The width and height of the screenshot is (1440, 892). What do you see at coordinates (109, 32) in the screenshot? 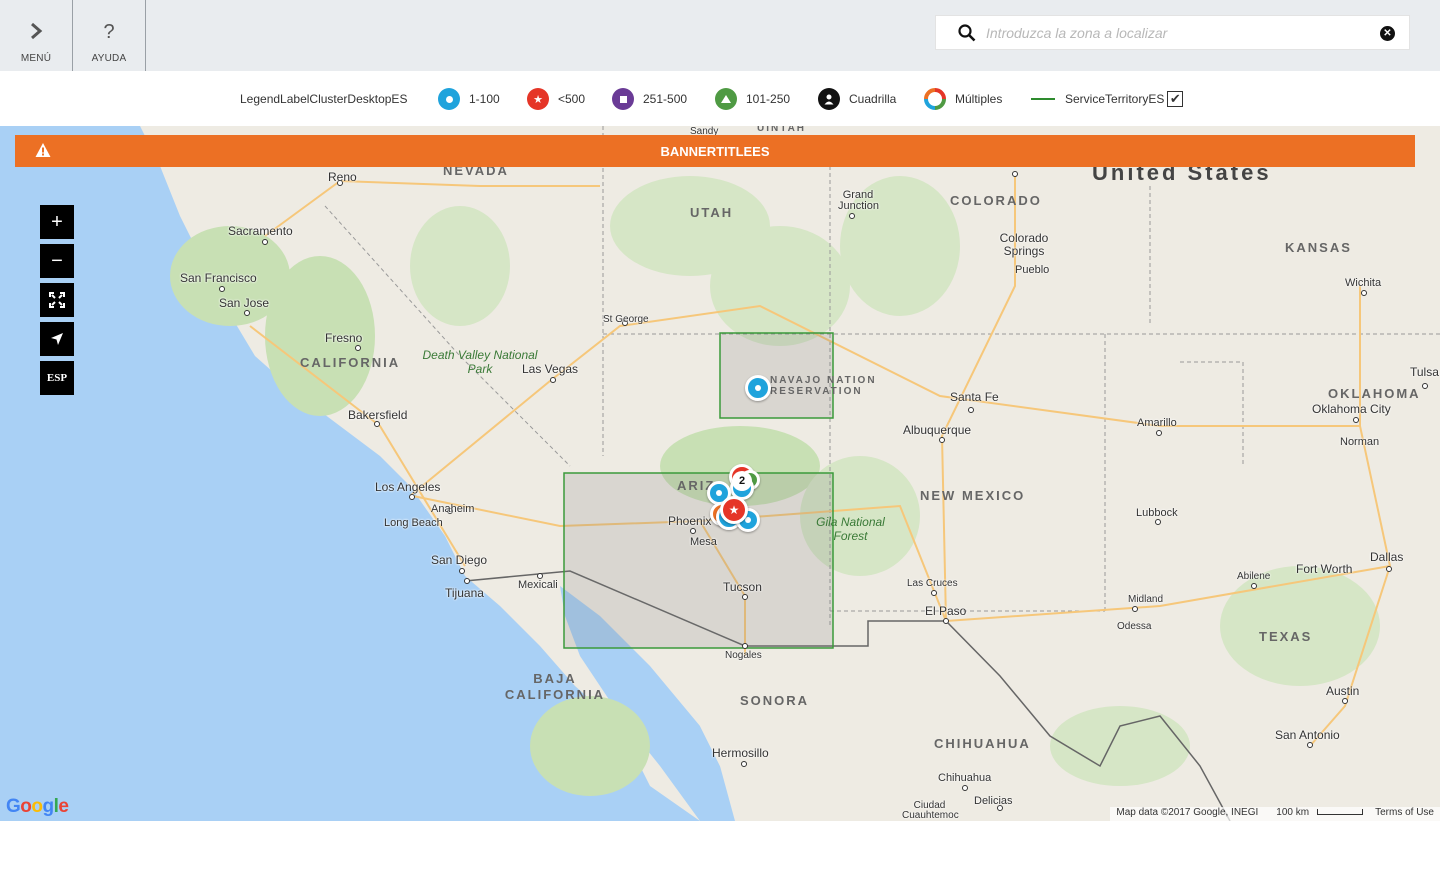
I see `question-icon: ?` at bounding box center [109, 32].